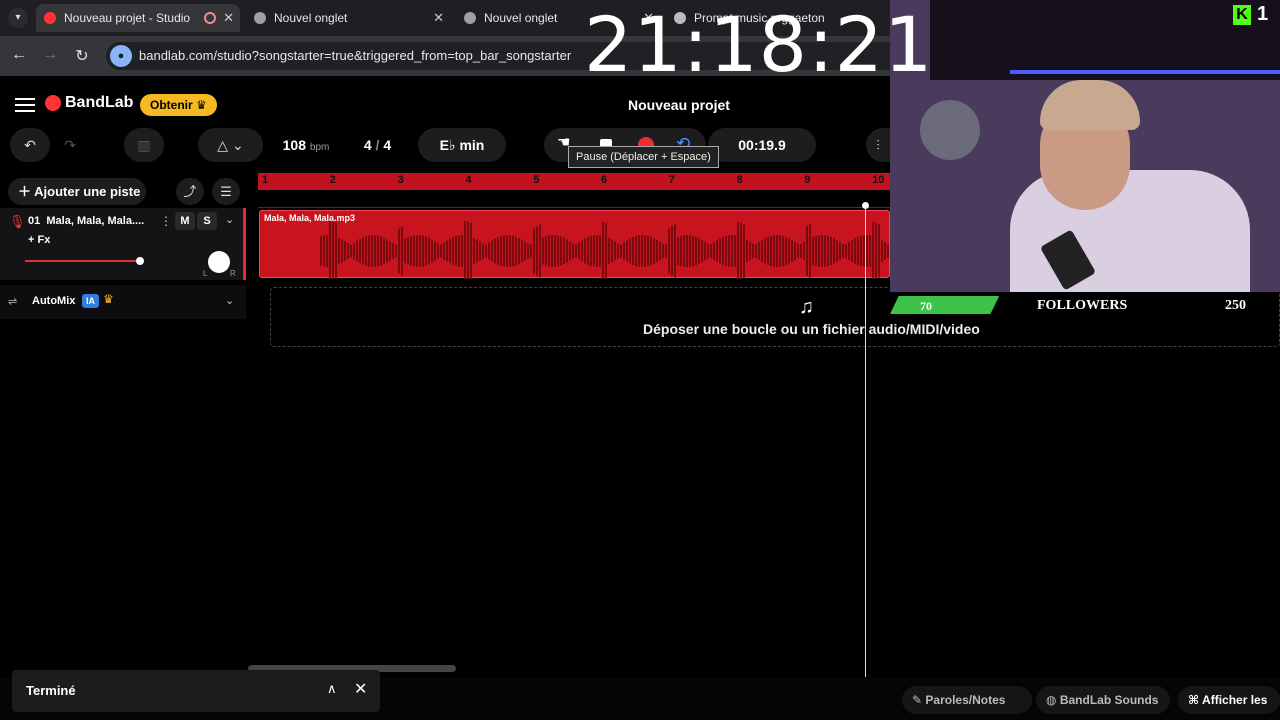 Image resolution: width=1280 pixels, height=720 pixels. I want to click on shortcuts-button: ⌘ Afficher les, so click(1229, 700).